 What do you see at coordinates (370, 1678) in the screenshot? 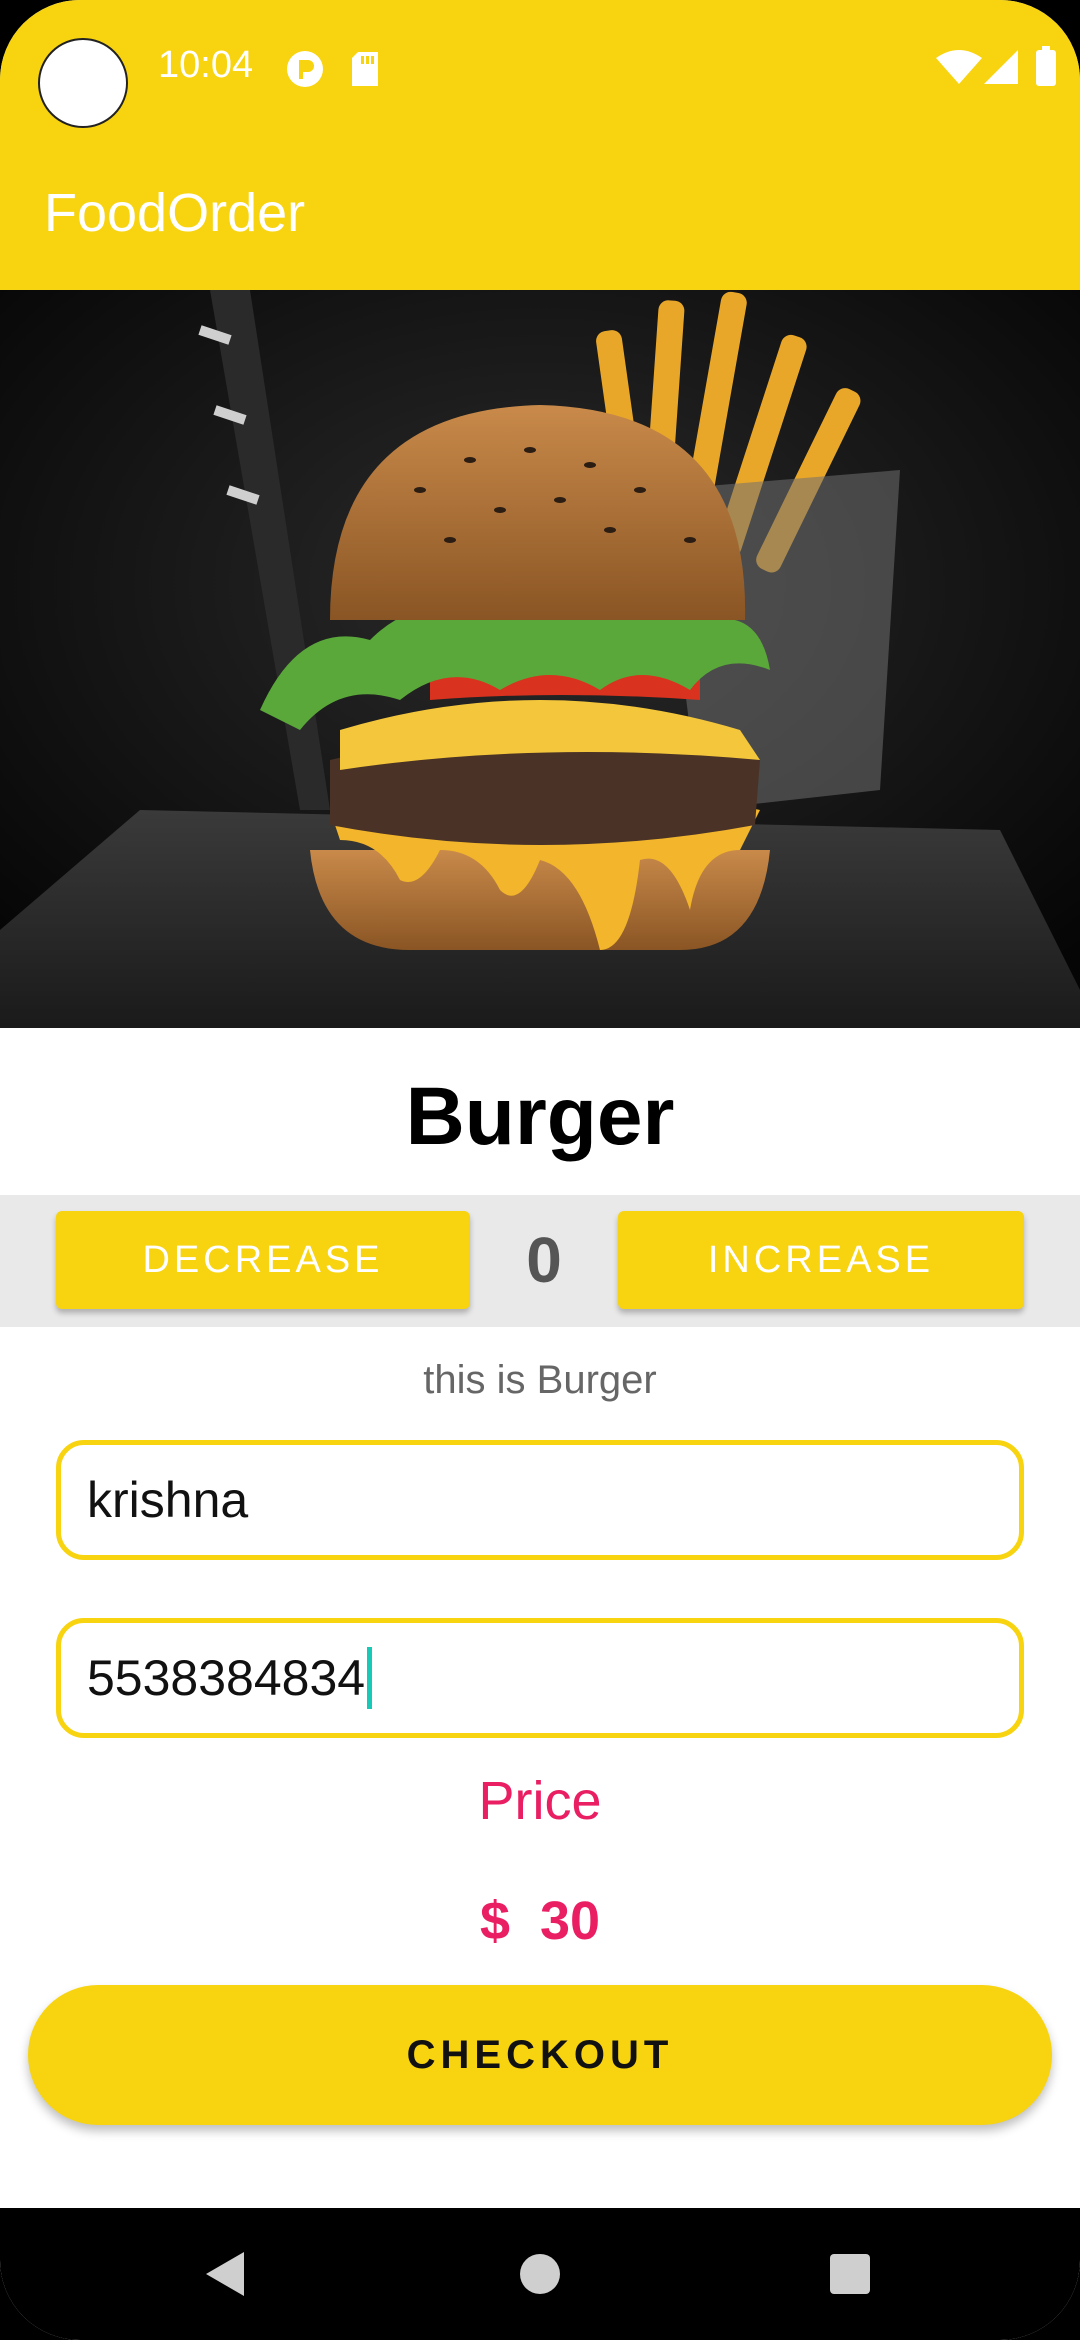
I see `text-caret` at bounding box center [370, 1678].